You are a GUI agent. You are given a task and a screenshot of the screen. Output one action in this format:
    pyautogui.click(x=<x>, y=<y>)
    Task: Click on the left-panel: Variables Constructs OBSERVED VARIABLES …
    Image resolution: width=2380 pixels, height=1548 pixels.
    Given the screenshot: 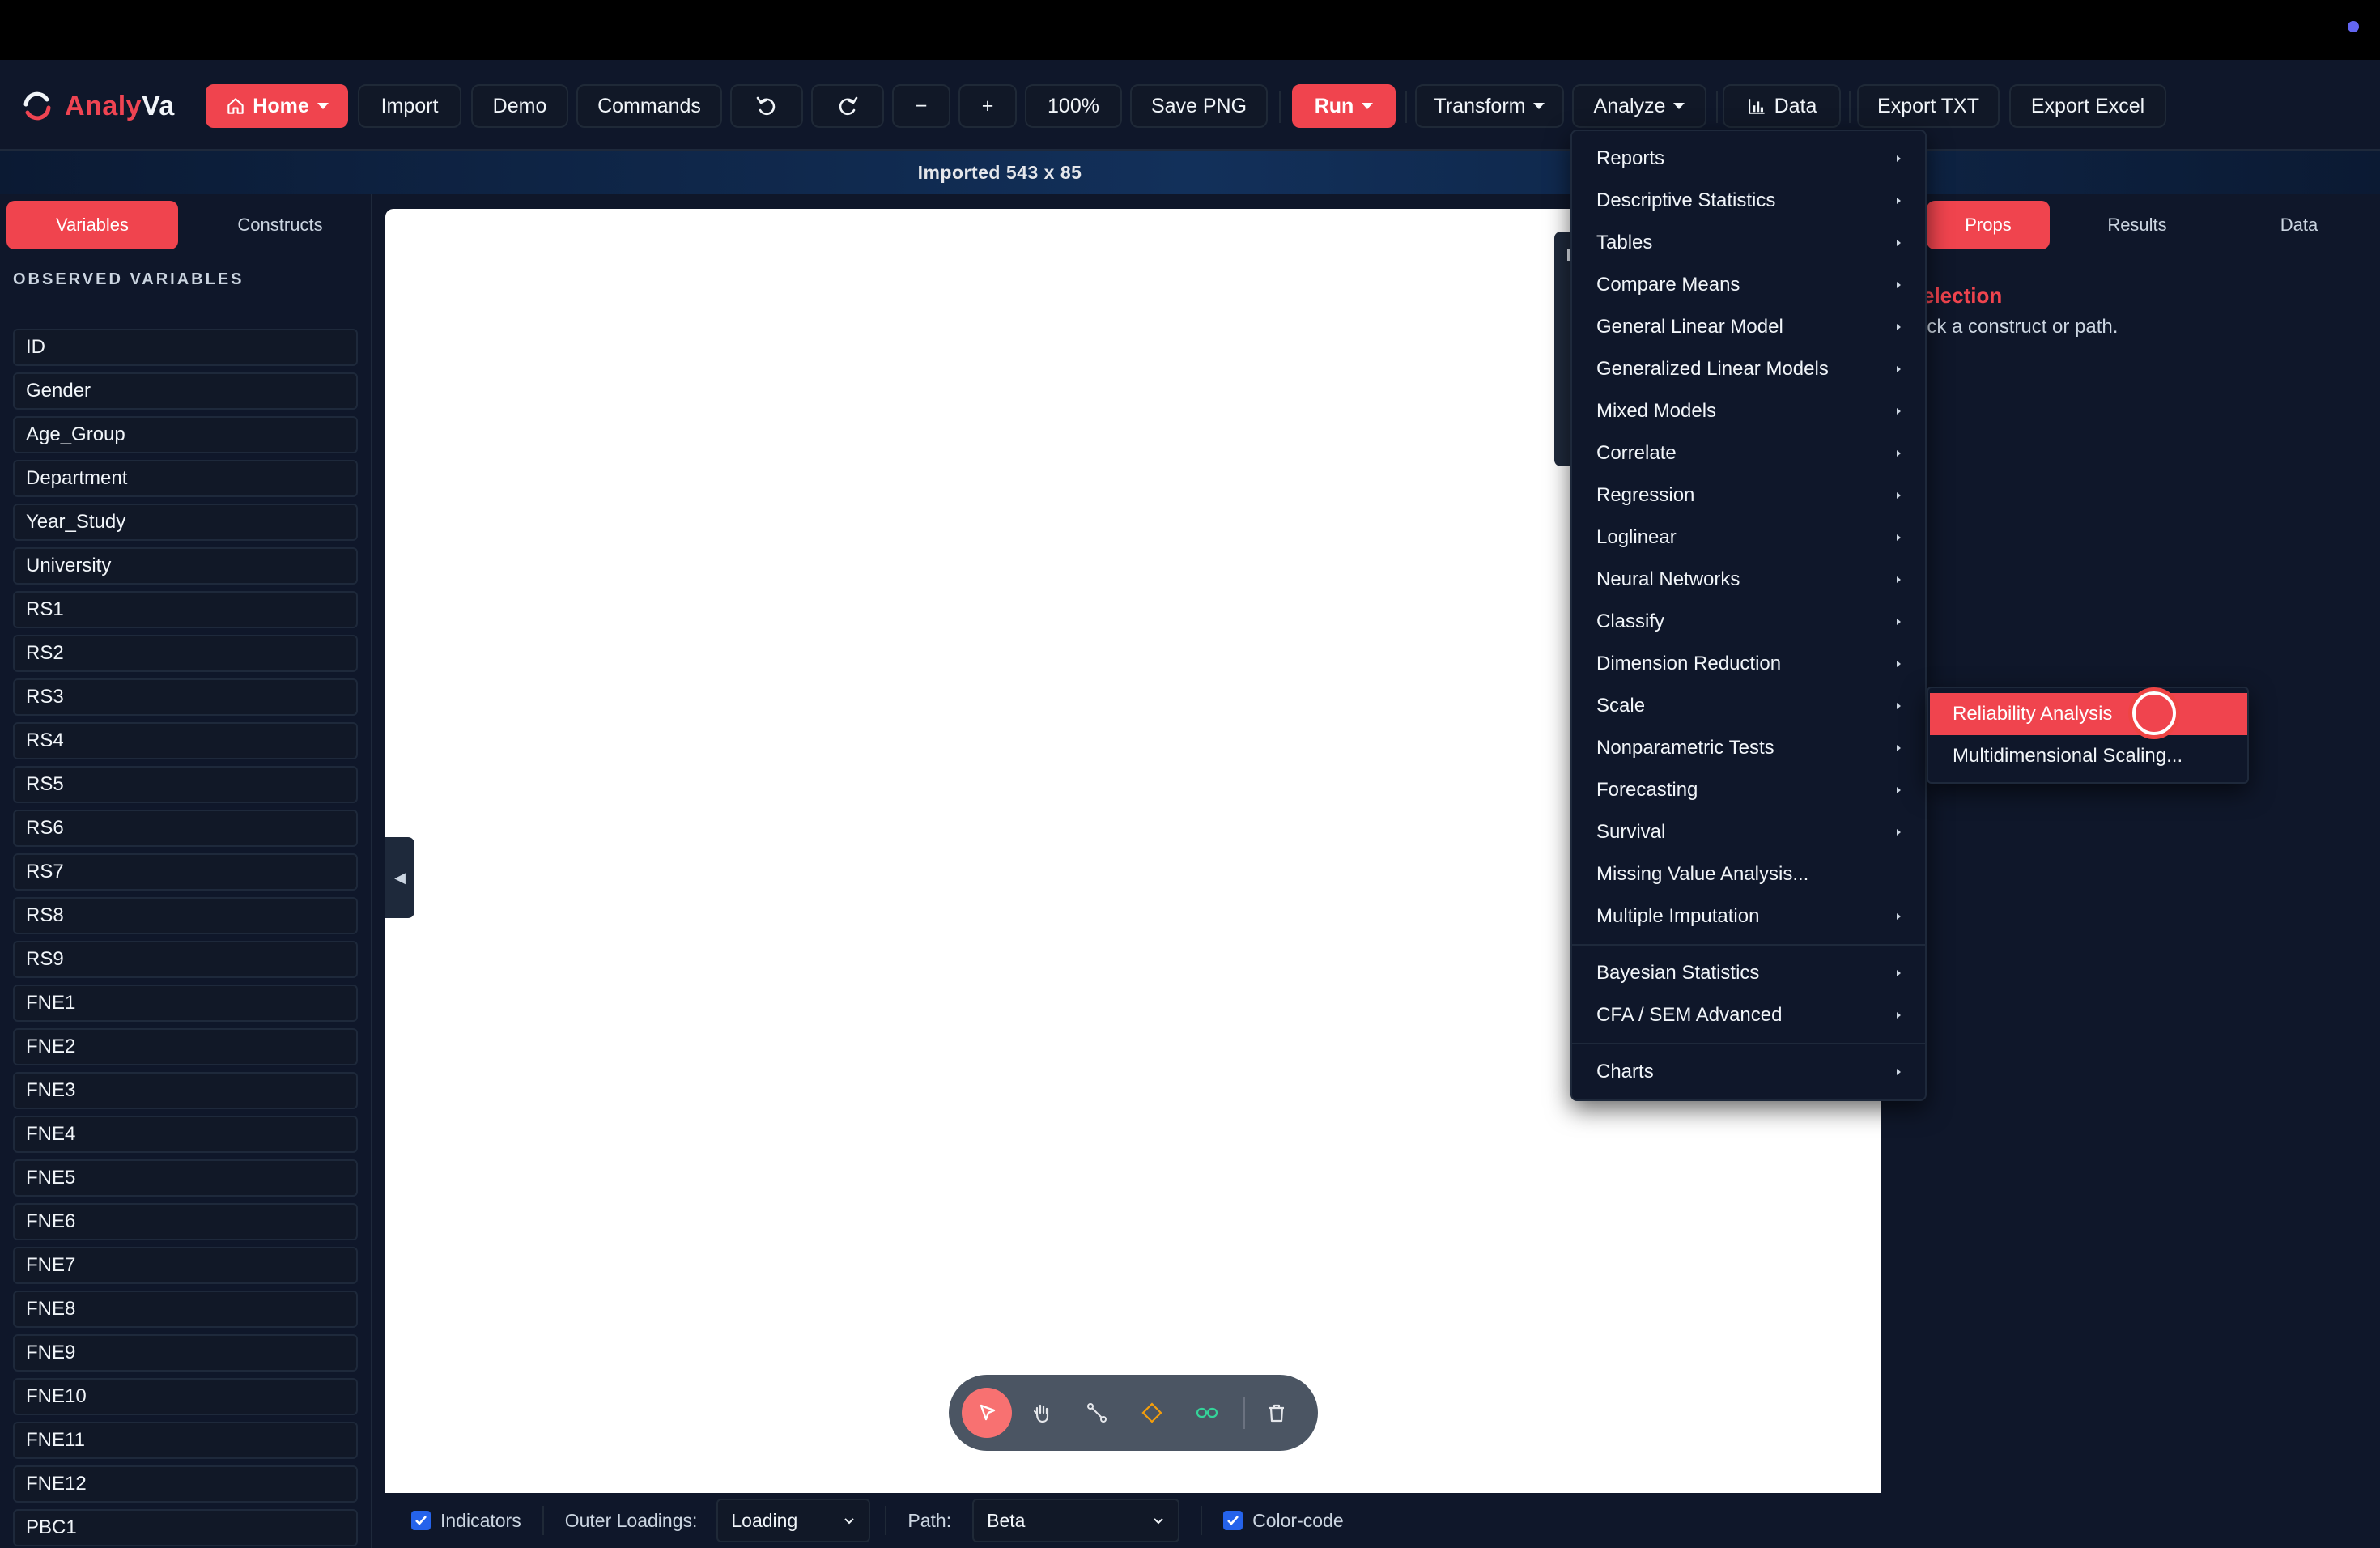 What is the action you would take?
    pyautogui.click(x=186, y=871)
    